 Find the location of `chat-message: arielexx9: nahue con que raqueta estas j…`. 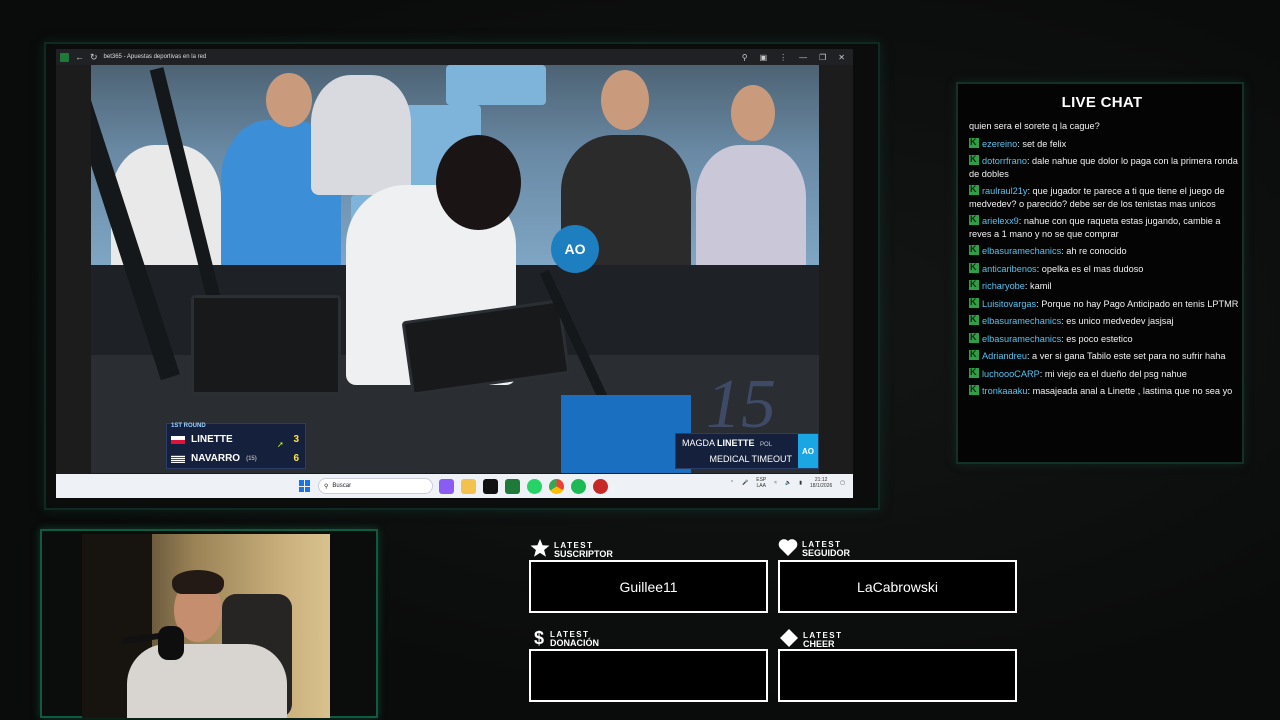

chat-message: arielexx9: nahue con que raqueta estas j… is located at coordinates (1104, 226).